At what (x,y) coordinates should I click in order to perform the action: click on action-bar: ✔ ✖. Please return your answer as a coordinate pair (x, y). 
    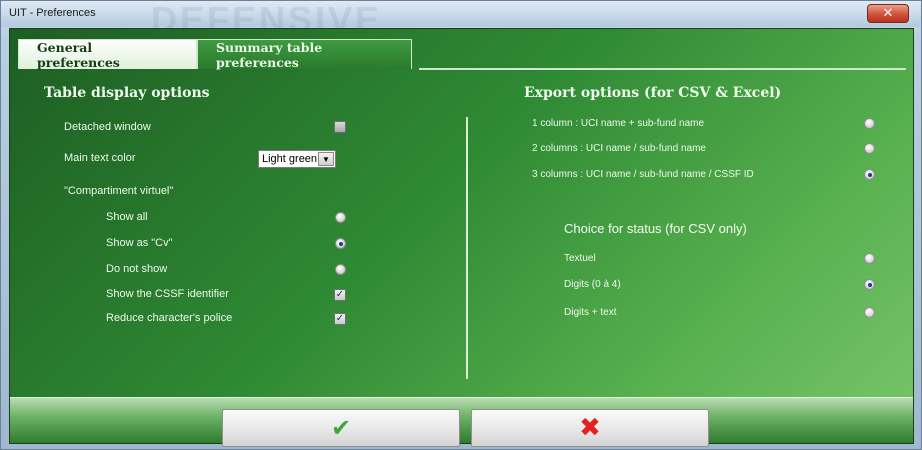
    Looking at the image, I should click on (461, 422).